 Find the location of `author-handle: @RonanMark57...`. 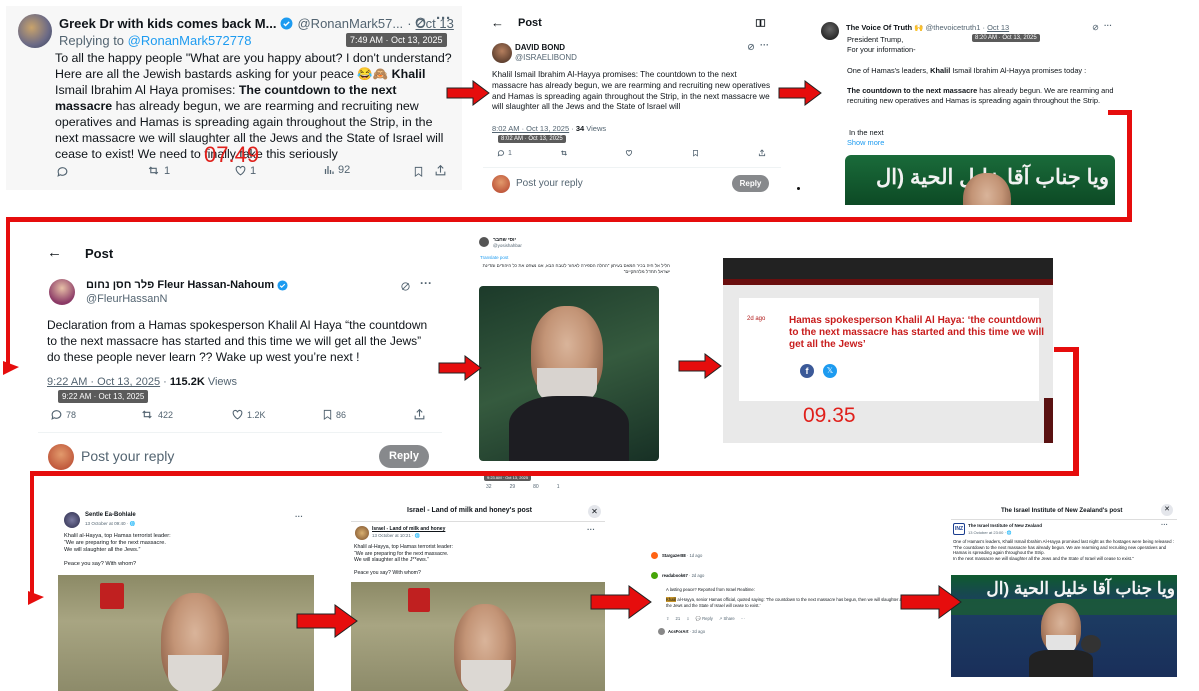

author-handle: @RonanMark57... is located at coordinates (350, 23).